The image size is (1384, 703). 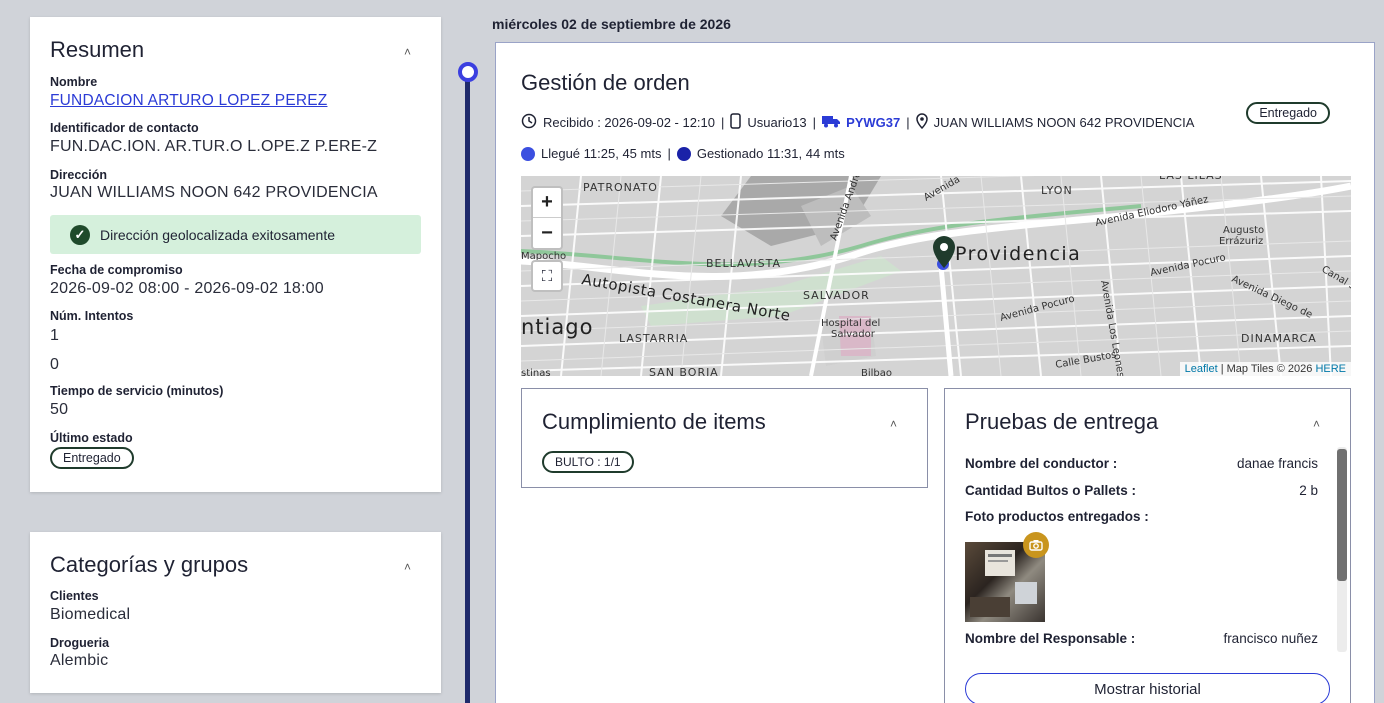 I want to click on location-pin-icon, so click(x=921, y=122).